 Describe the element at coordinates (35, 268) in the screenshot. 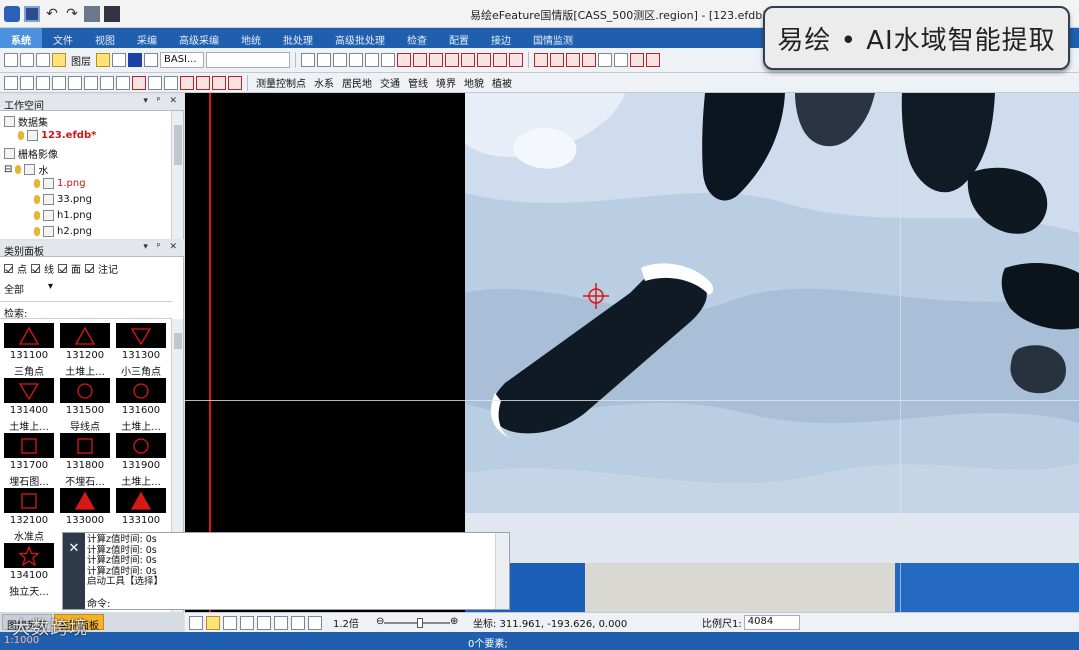

I see `line-checkbox` at that location.